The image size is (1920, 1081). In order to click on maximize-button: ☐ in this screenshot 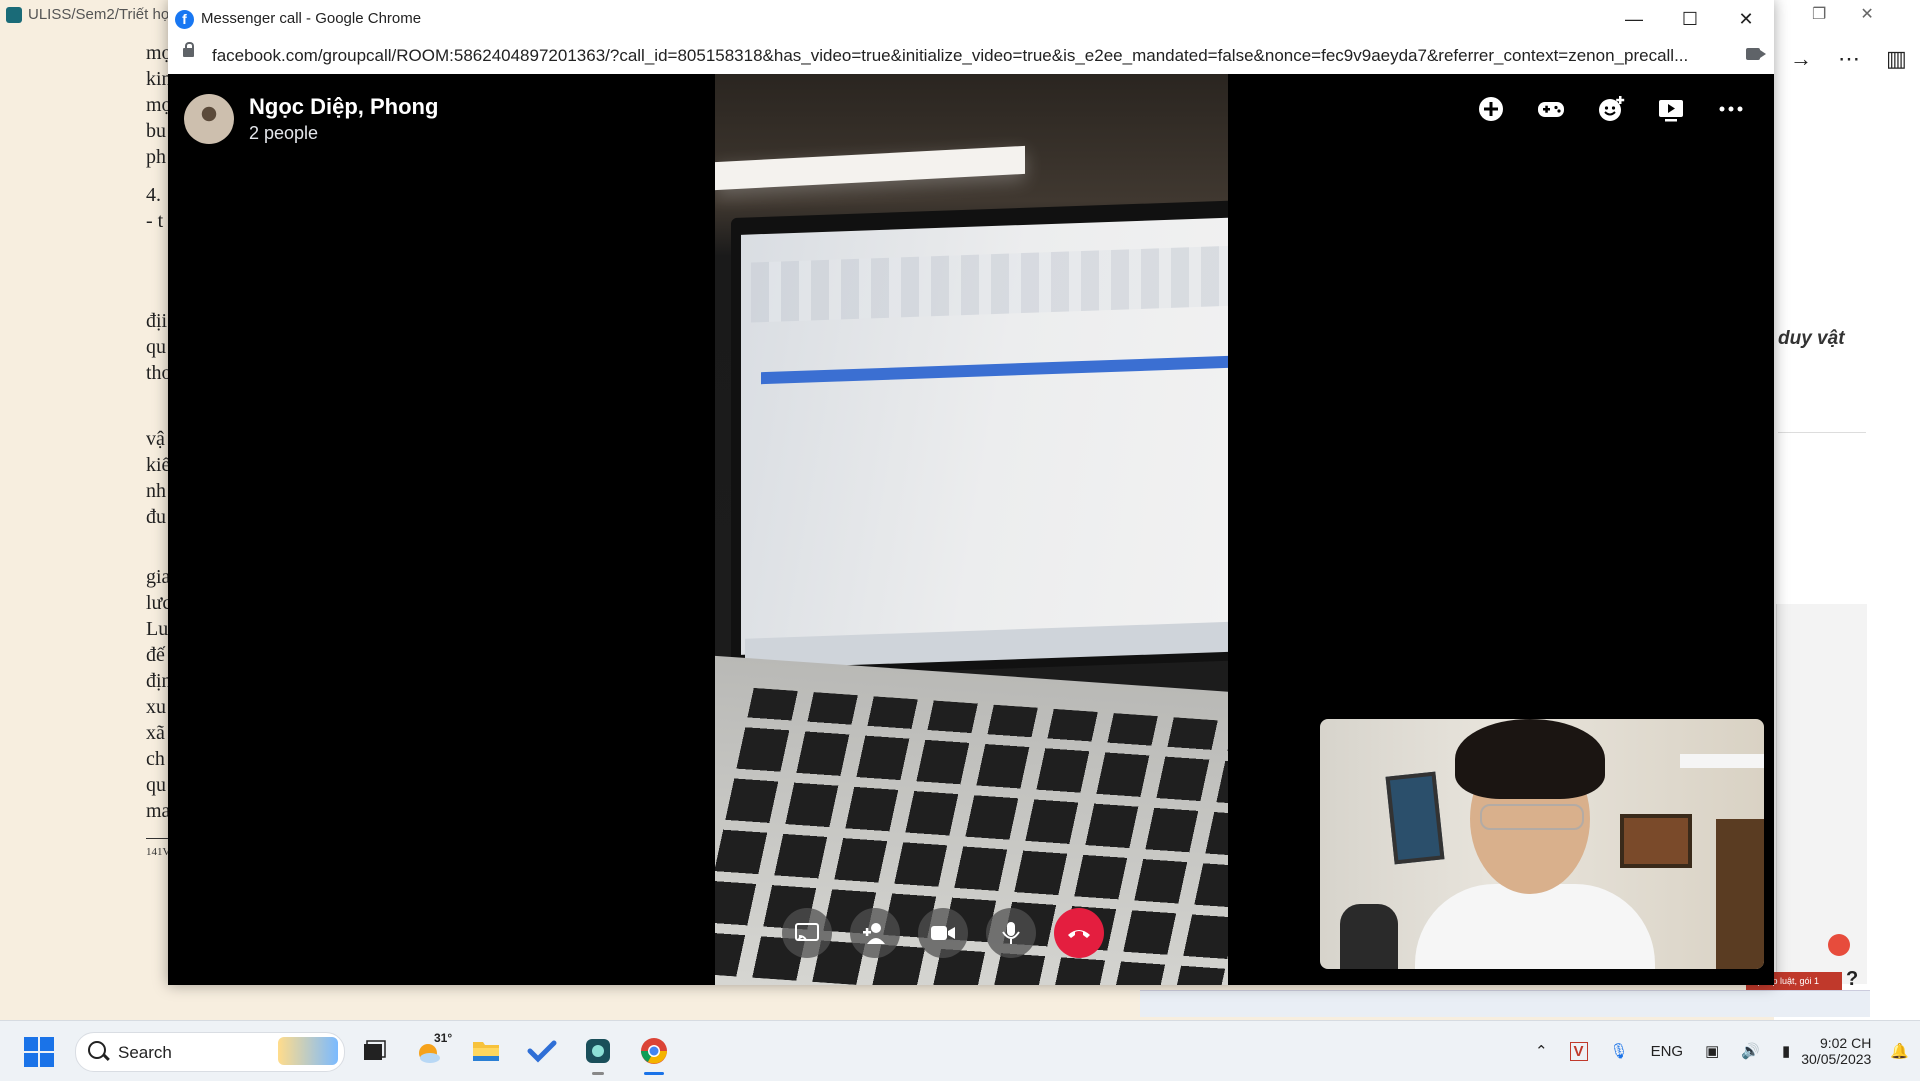, I will do `click(1690, 19)`.